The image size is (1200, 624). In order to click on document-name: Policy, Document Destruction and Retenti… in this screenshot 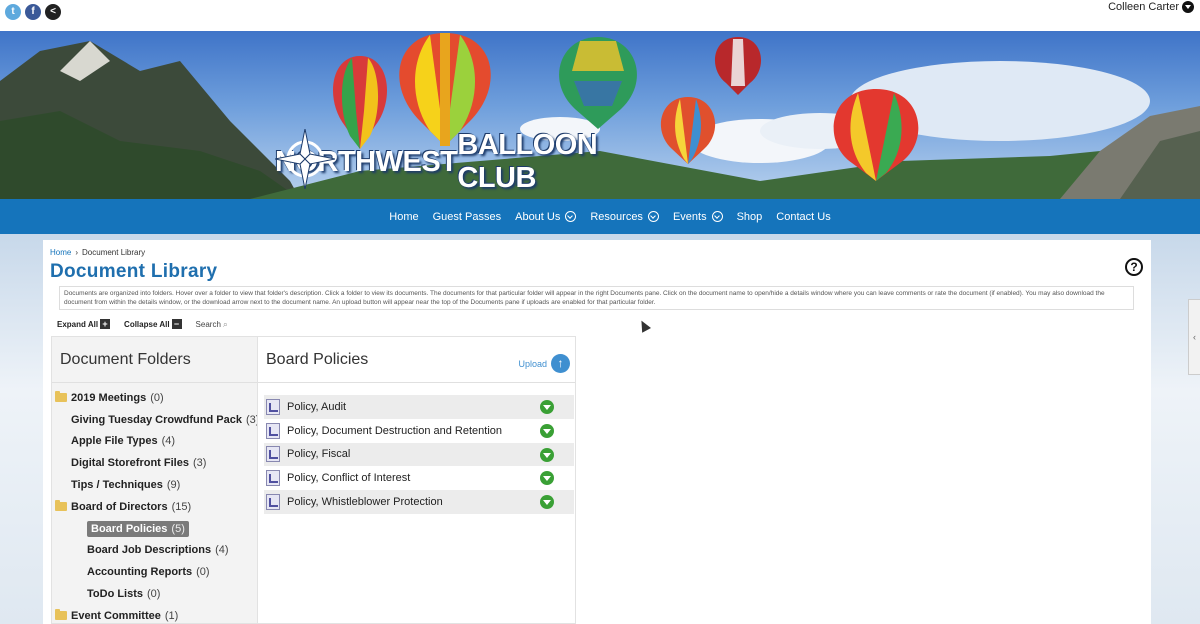, I will do `click(394, 431)`.